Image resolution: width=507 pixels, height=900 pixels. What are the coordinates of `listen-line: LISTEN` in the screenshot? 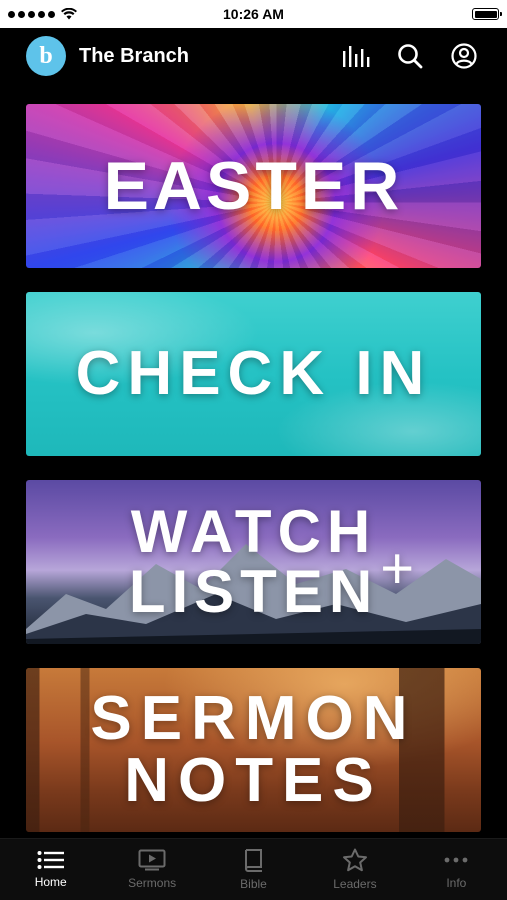 It's located at (253, 591).